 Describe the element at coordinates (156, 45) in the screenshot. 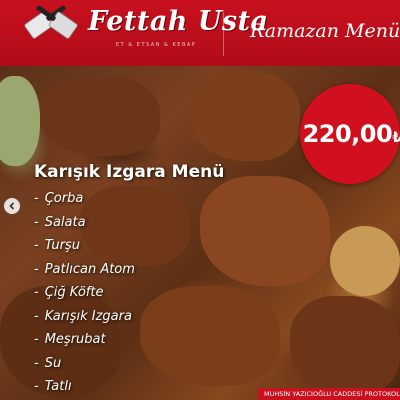

I see `brand-tagline: ET & ETSAN & KEBAP` at that location.